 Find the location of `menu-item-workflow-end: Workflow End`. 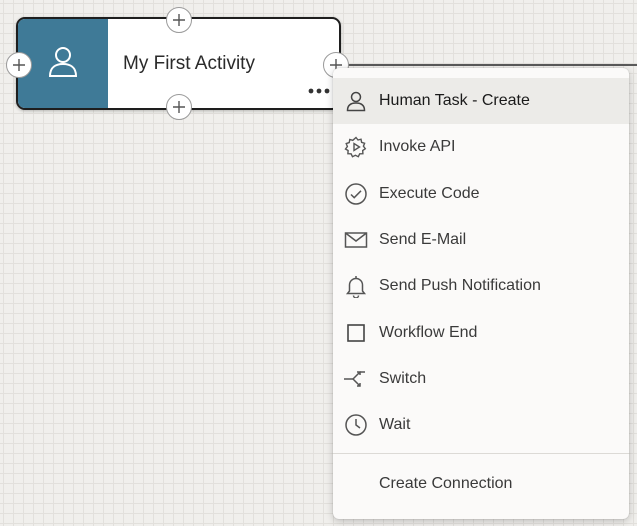

menu-item-workflow-end: Workflow End is located at coordinates (481, 332).